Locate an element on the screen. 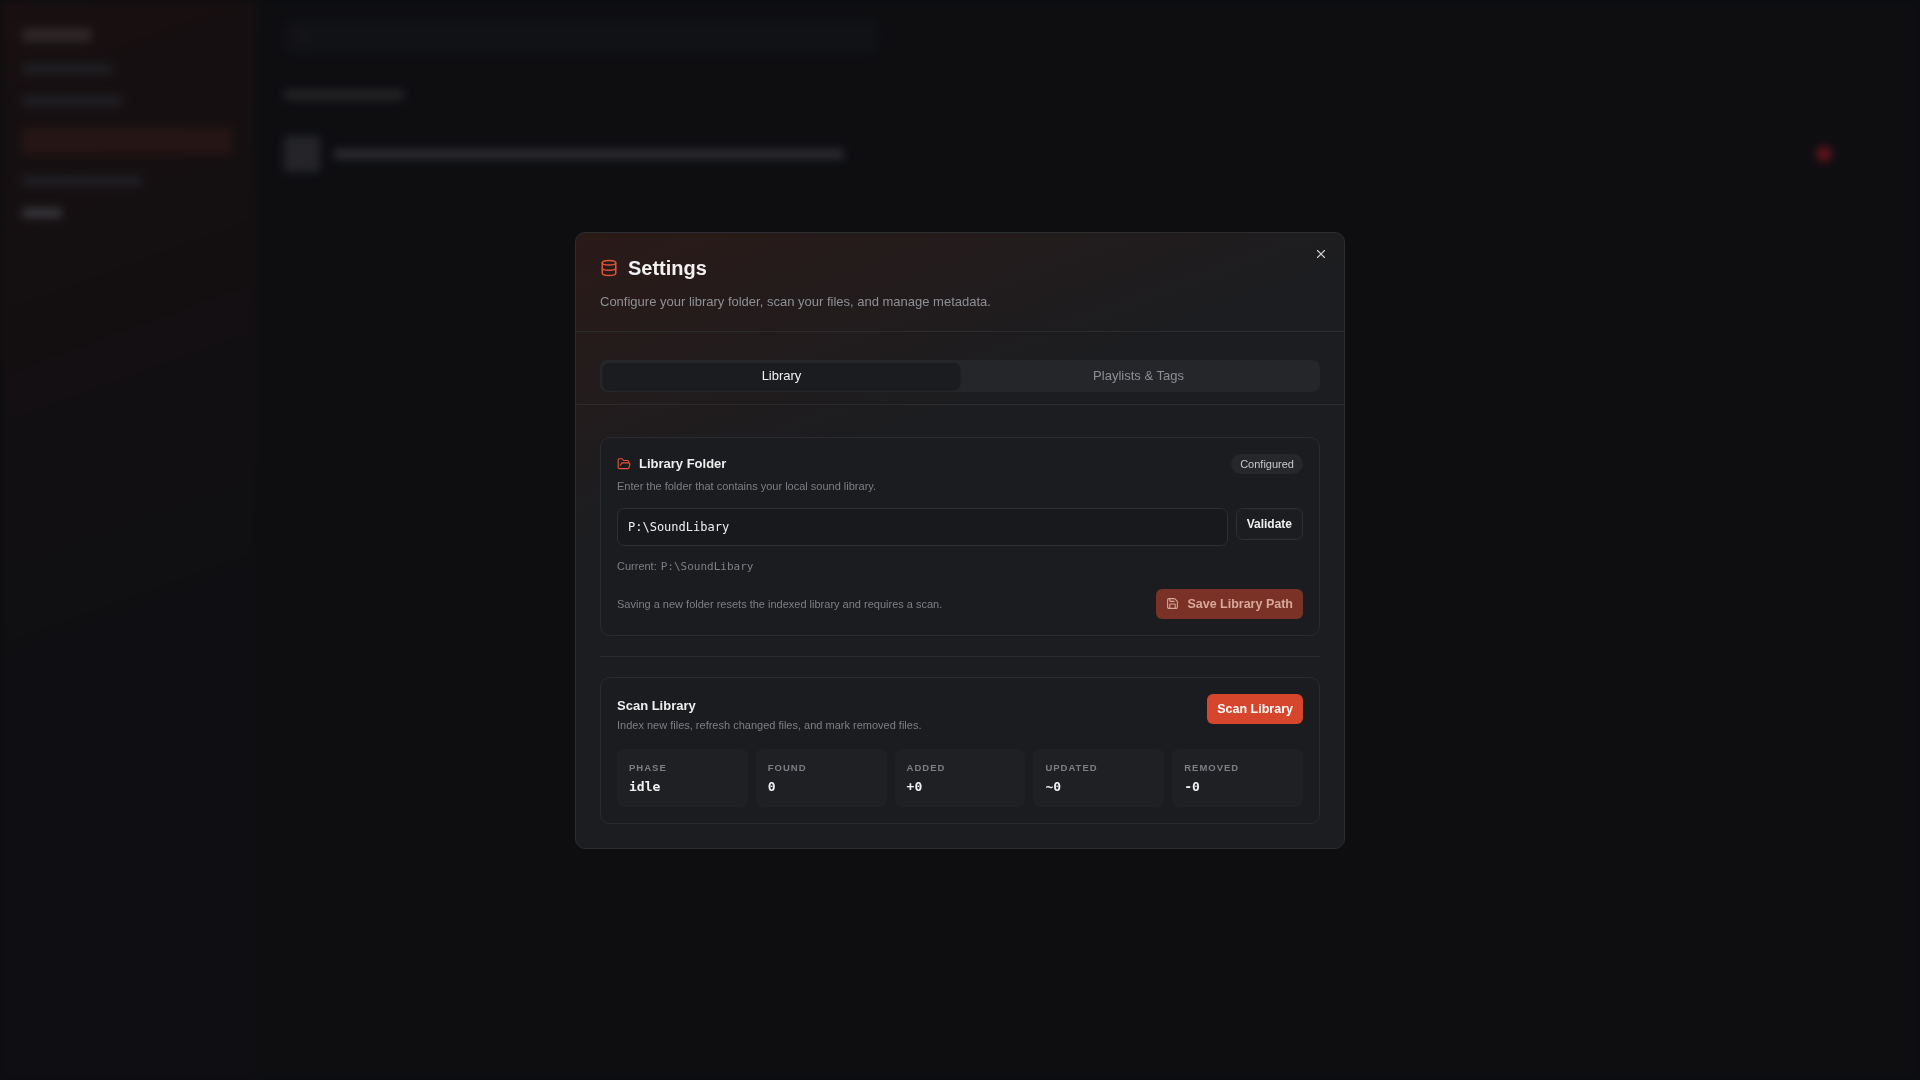  tab: Library is located at coordinates (781, 375).